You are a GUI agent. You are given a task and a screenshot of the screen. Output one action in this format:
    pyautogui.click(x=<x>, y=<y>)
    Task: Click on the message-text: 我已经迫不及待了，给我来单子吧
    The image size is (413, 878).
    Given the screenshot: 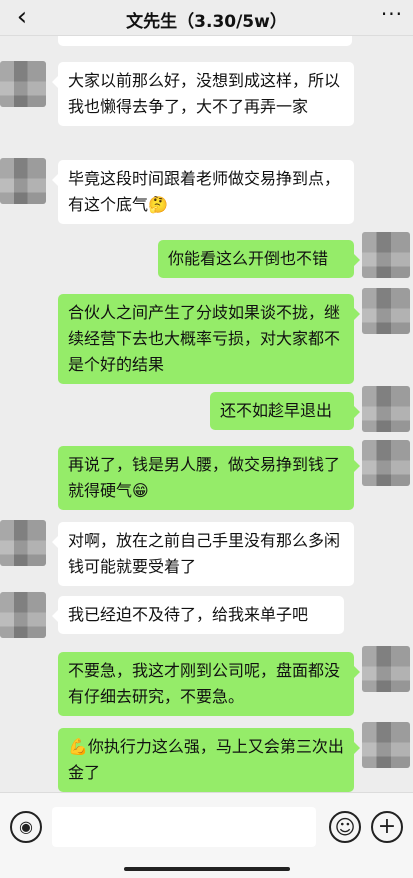 What is the action you would take?
    pyautogui.click(x=188, y=614)
    